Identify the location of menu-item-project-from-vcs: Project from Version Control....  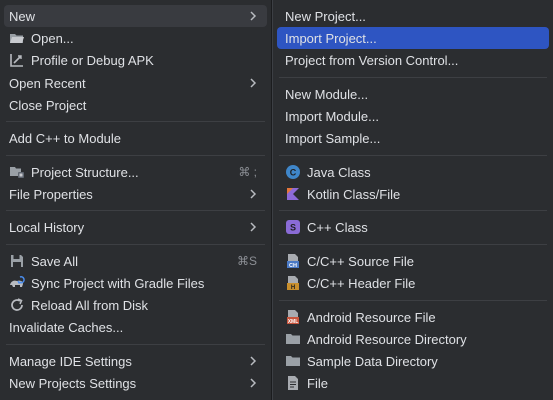
(413, 60).